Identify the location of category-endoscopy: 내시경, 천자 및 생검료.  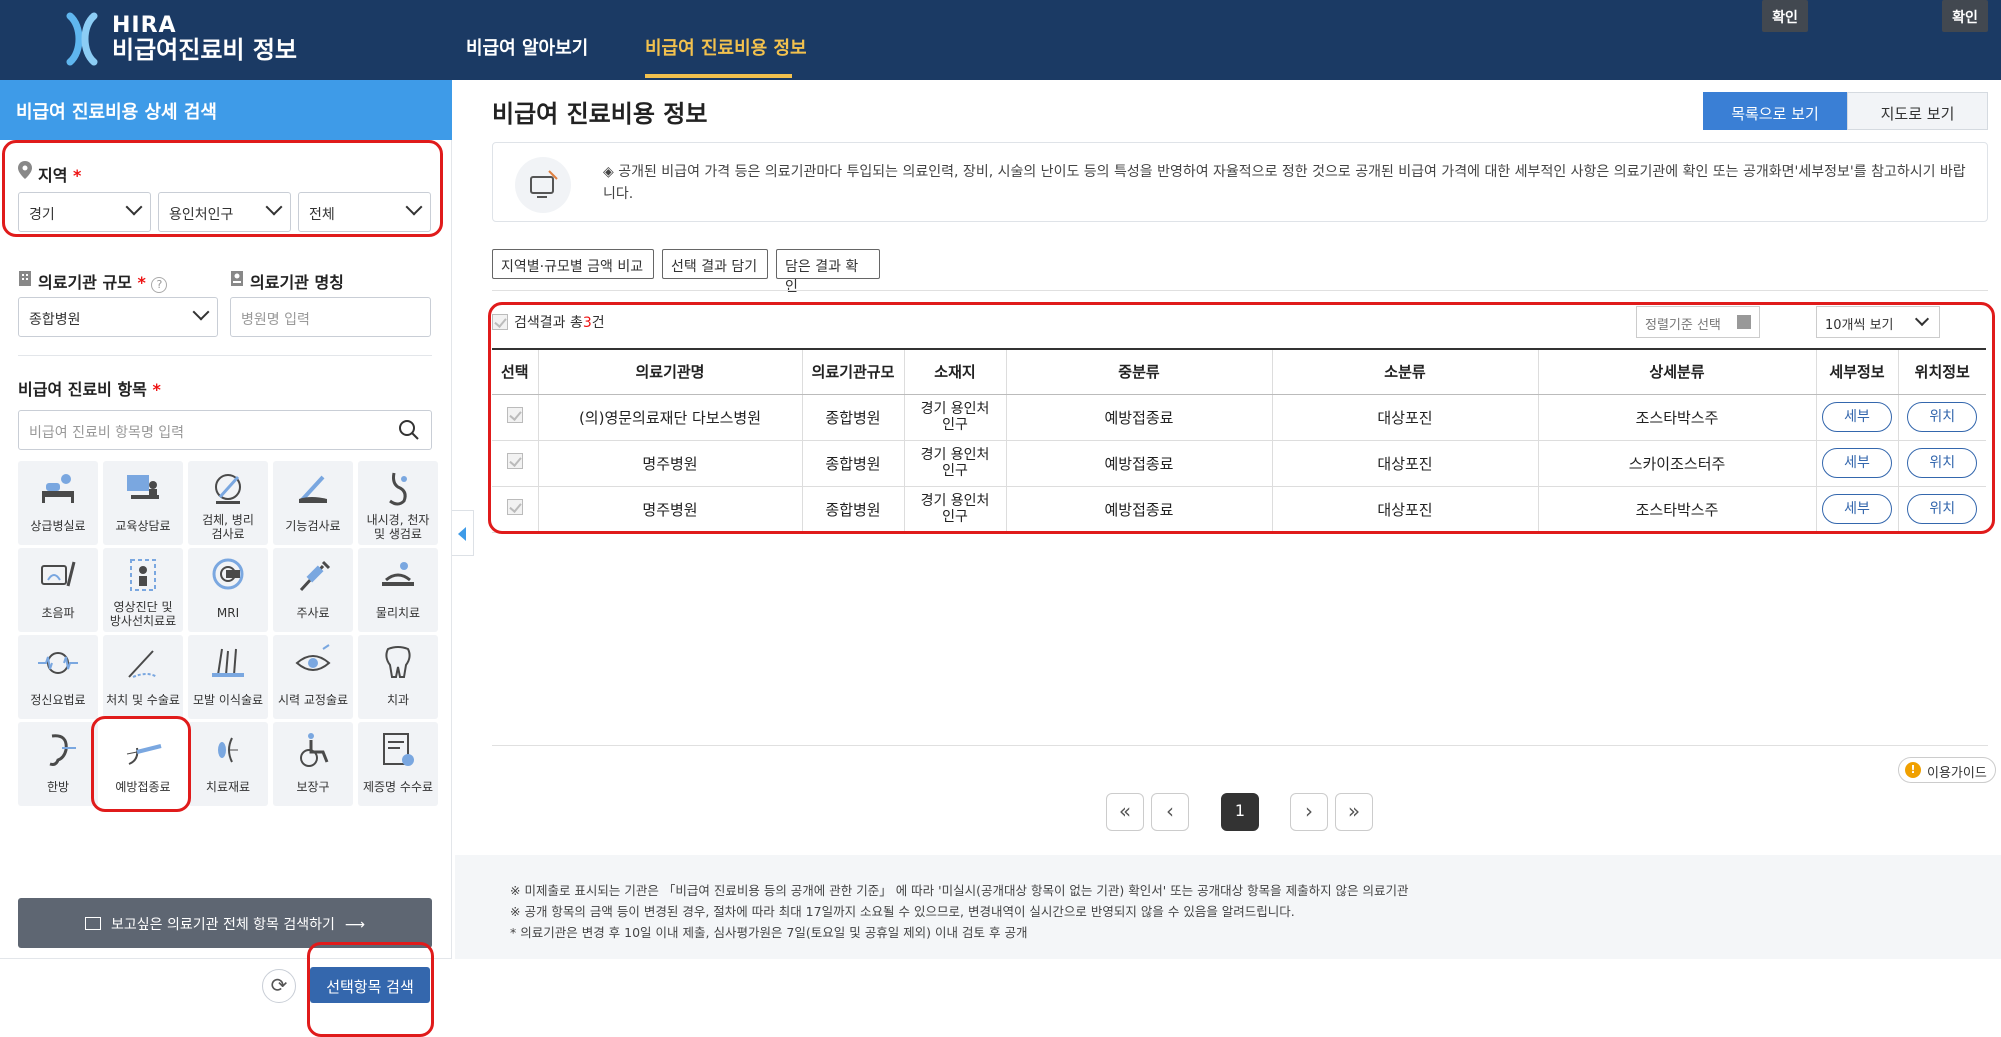
(398, 503).